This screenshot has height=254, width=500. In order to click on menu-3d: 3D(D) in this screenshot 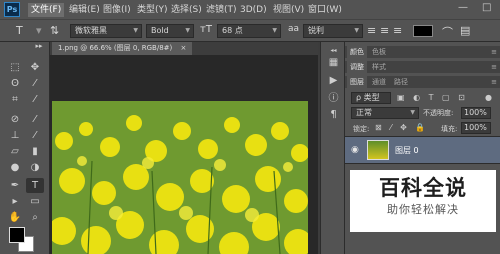, I will do `click(253, 10)`.